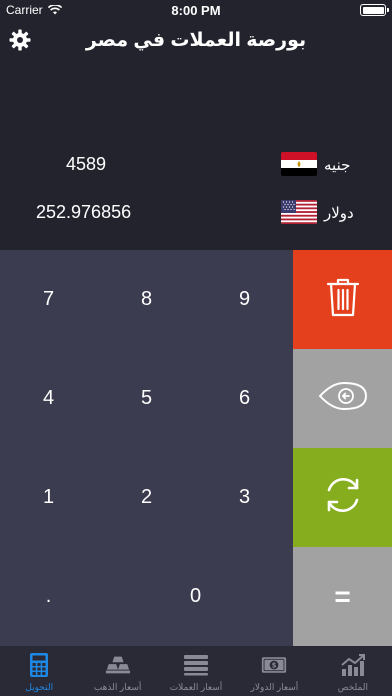 The image size is (392, 696). I want to click on tab-convert-label: التحويل, so click(39, 687).